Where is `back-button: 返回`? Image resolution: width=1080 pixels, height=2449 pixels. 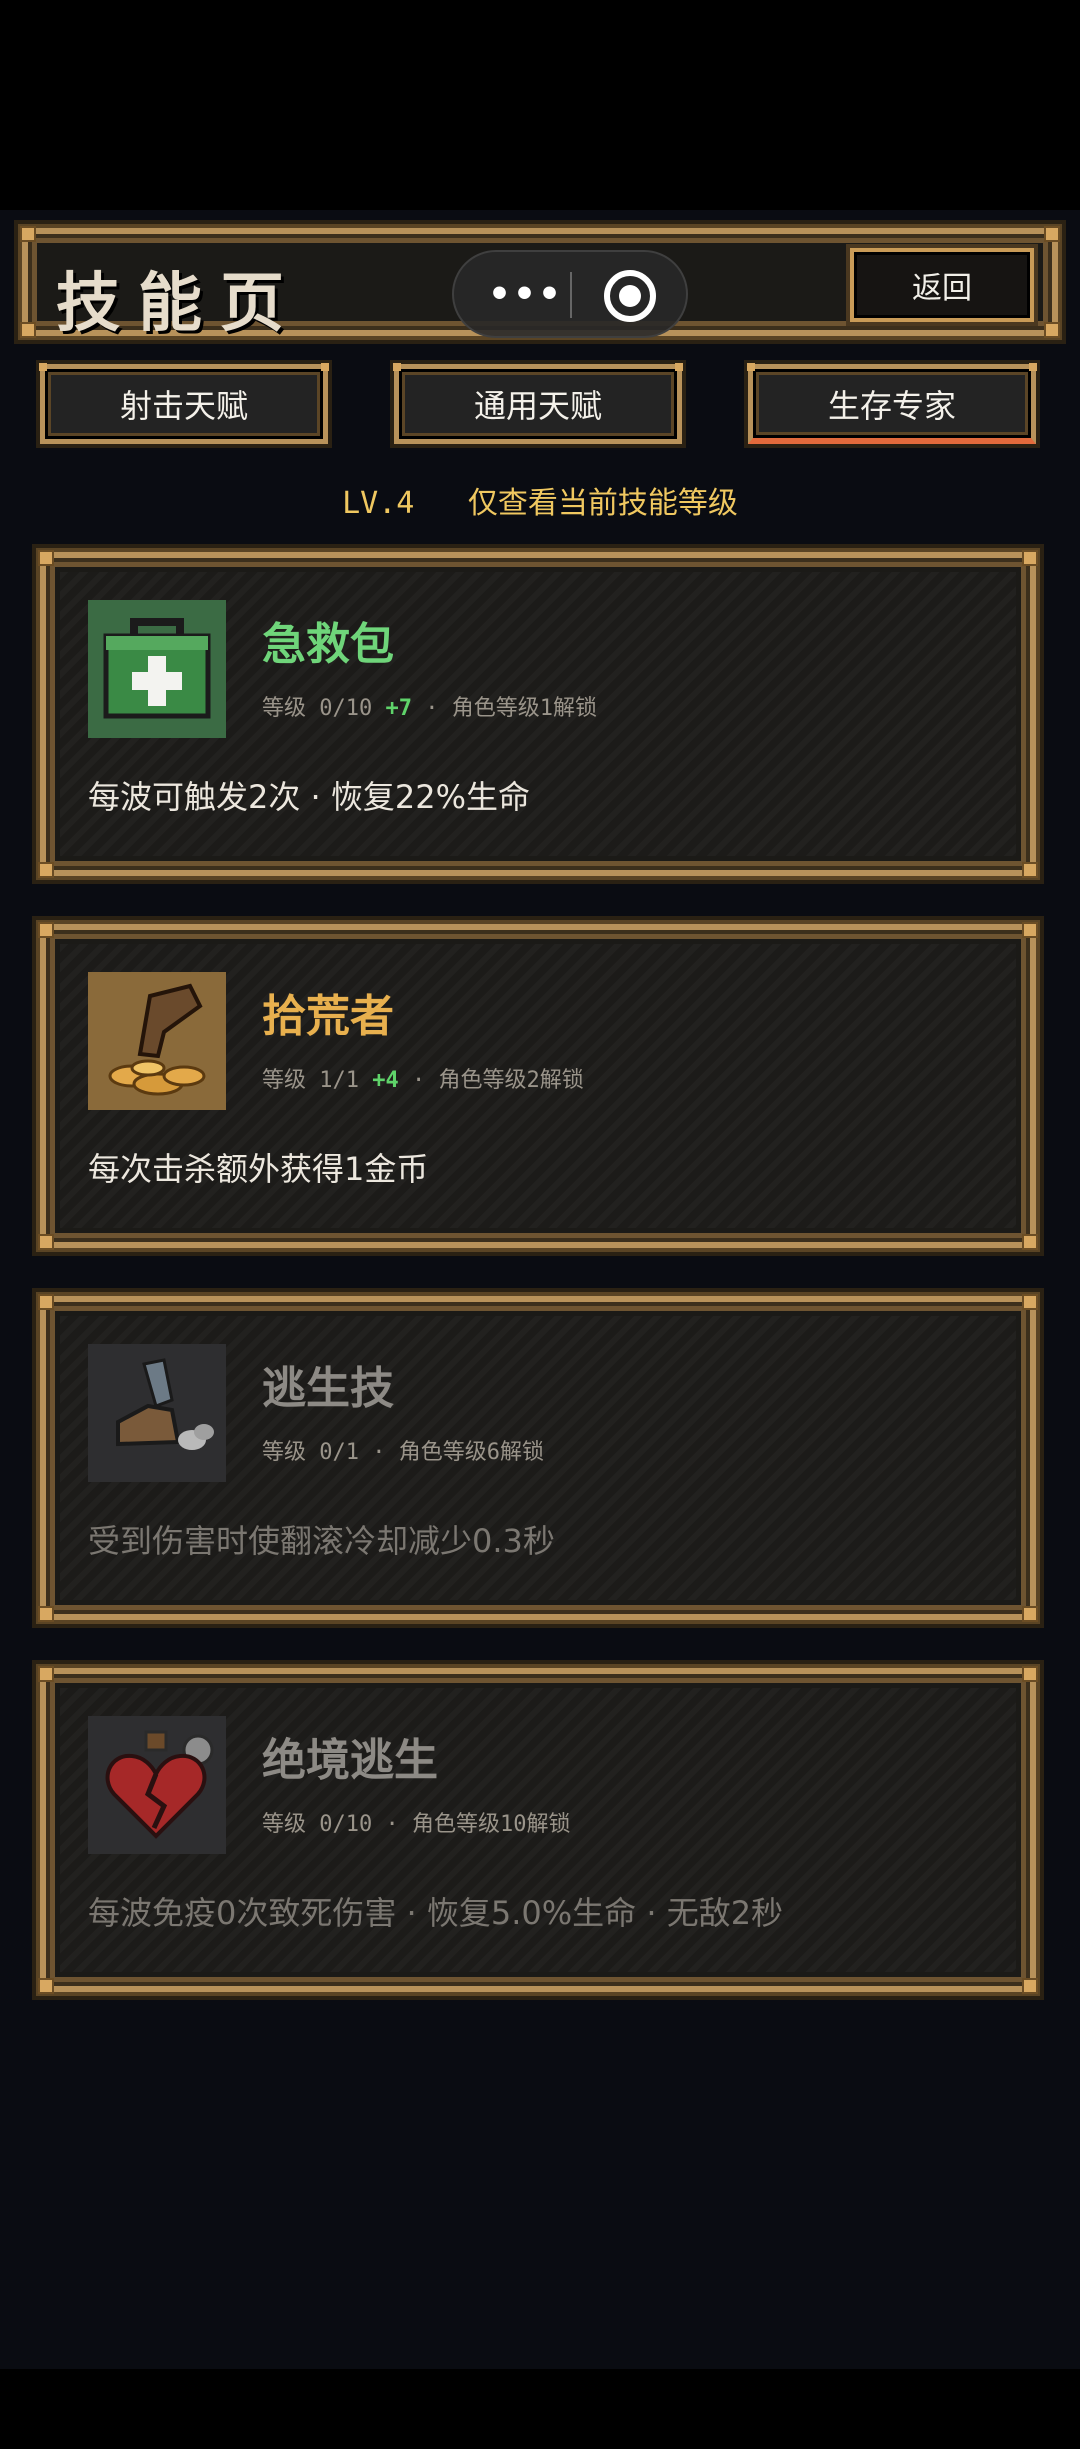
back-button: 返回 is located at coordinates (942, 285).